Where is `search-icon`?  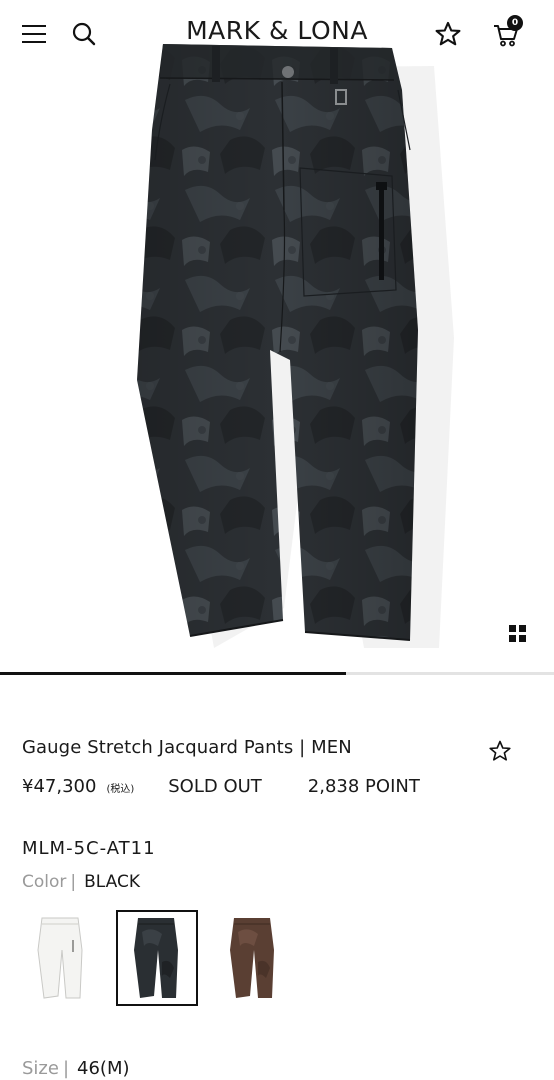
search-icon is located at coordinates (84, 34).